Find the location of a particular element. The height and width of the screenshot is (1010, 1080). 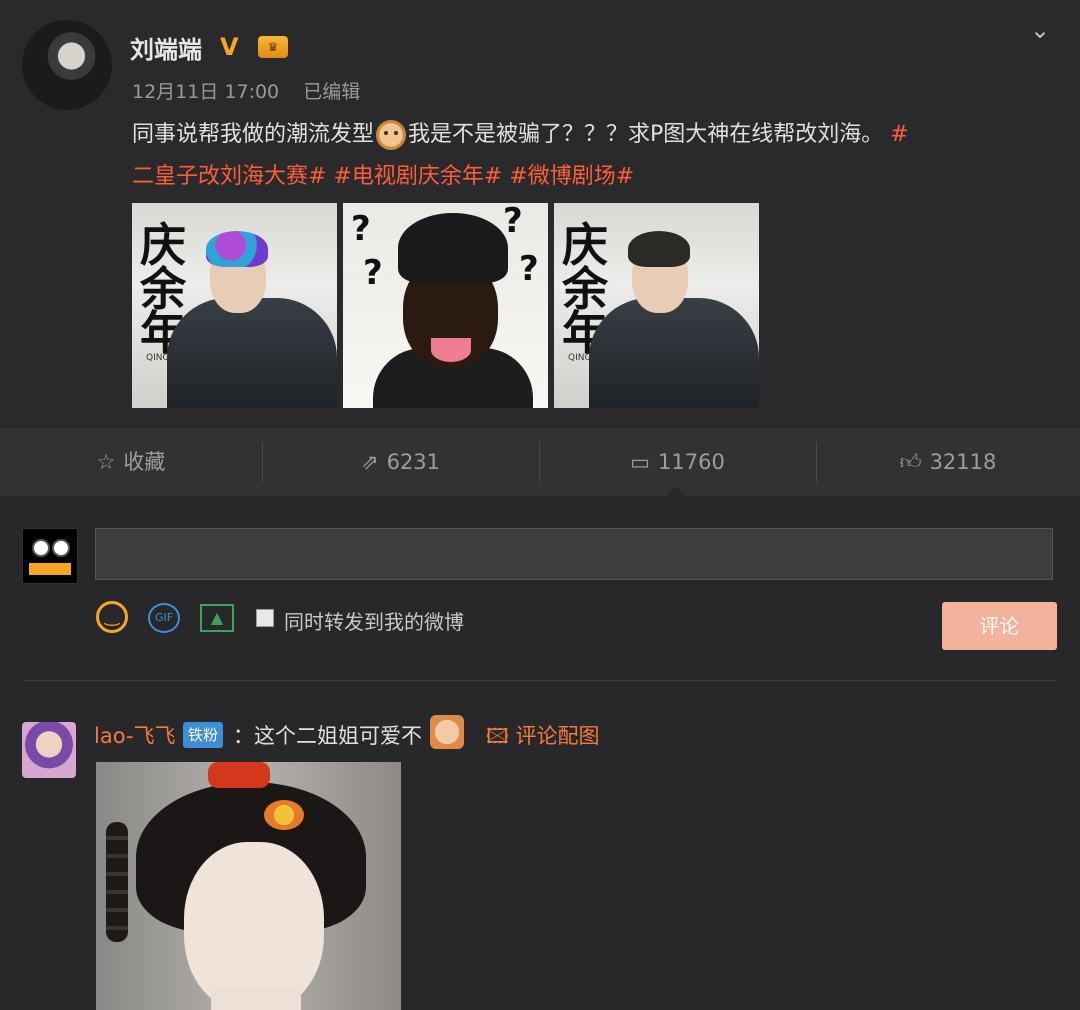

author-avatar is located at coordinates (67, 65).